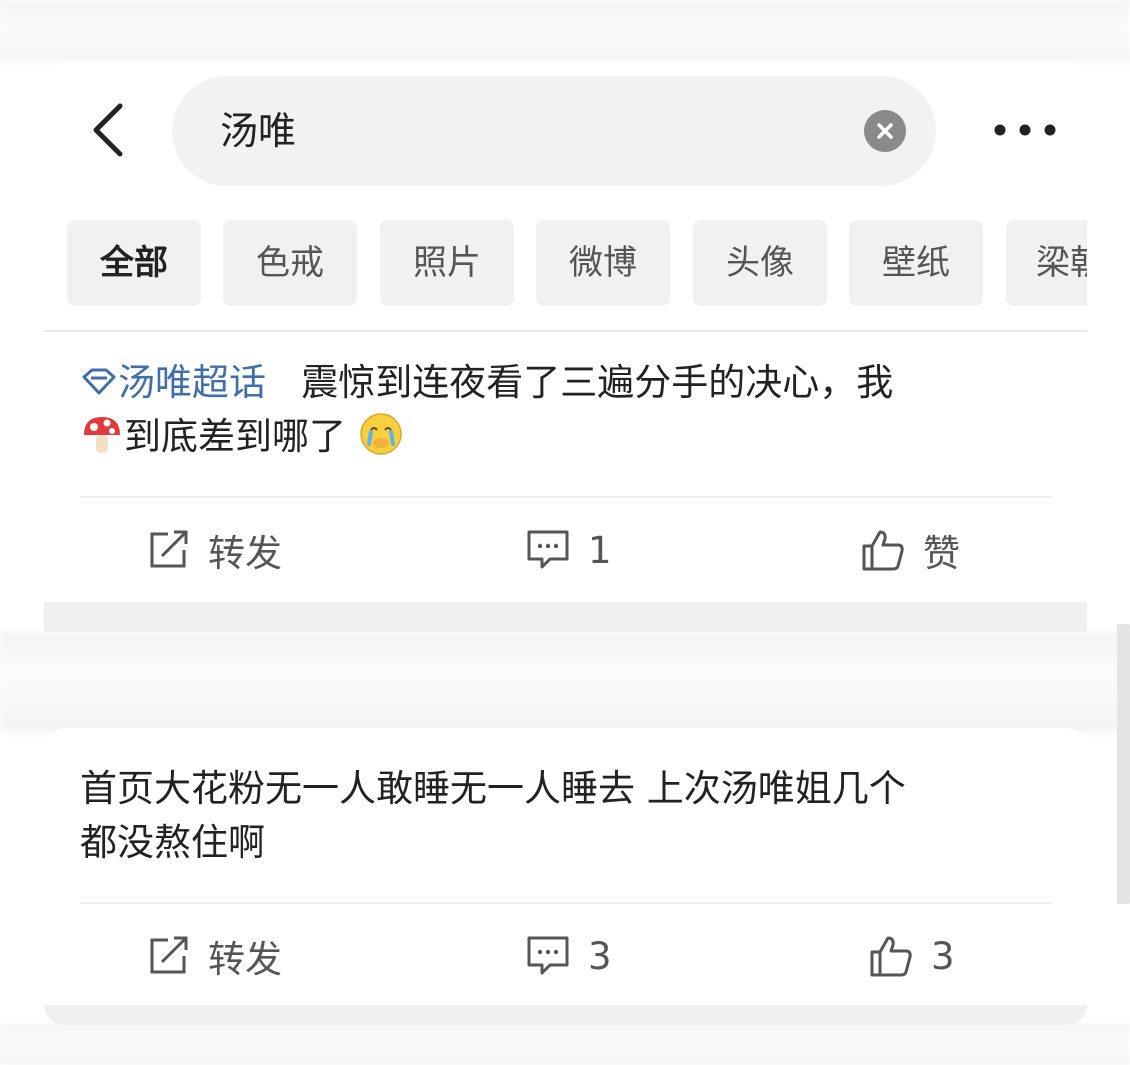 This screenshot has width=1130, height=1065. What do you see at coordinates (1123, 764) in the screenshot?
I see `scrollbar` at bounding box center [1123, 764].